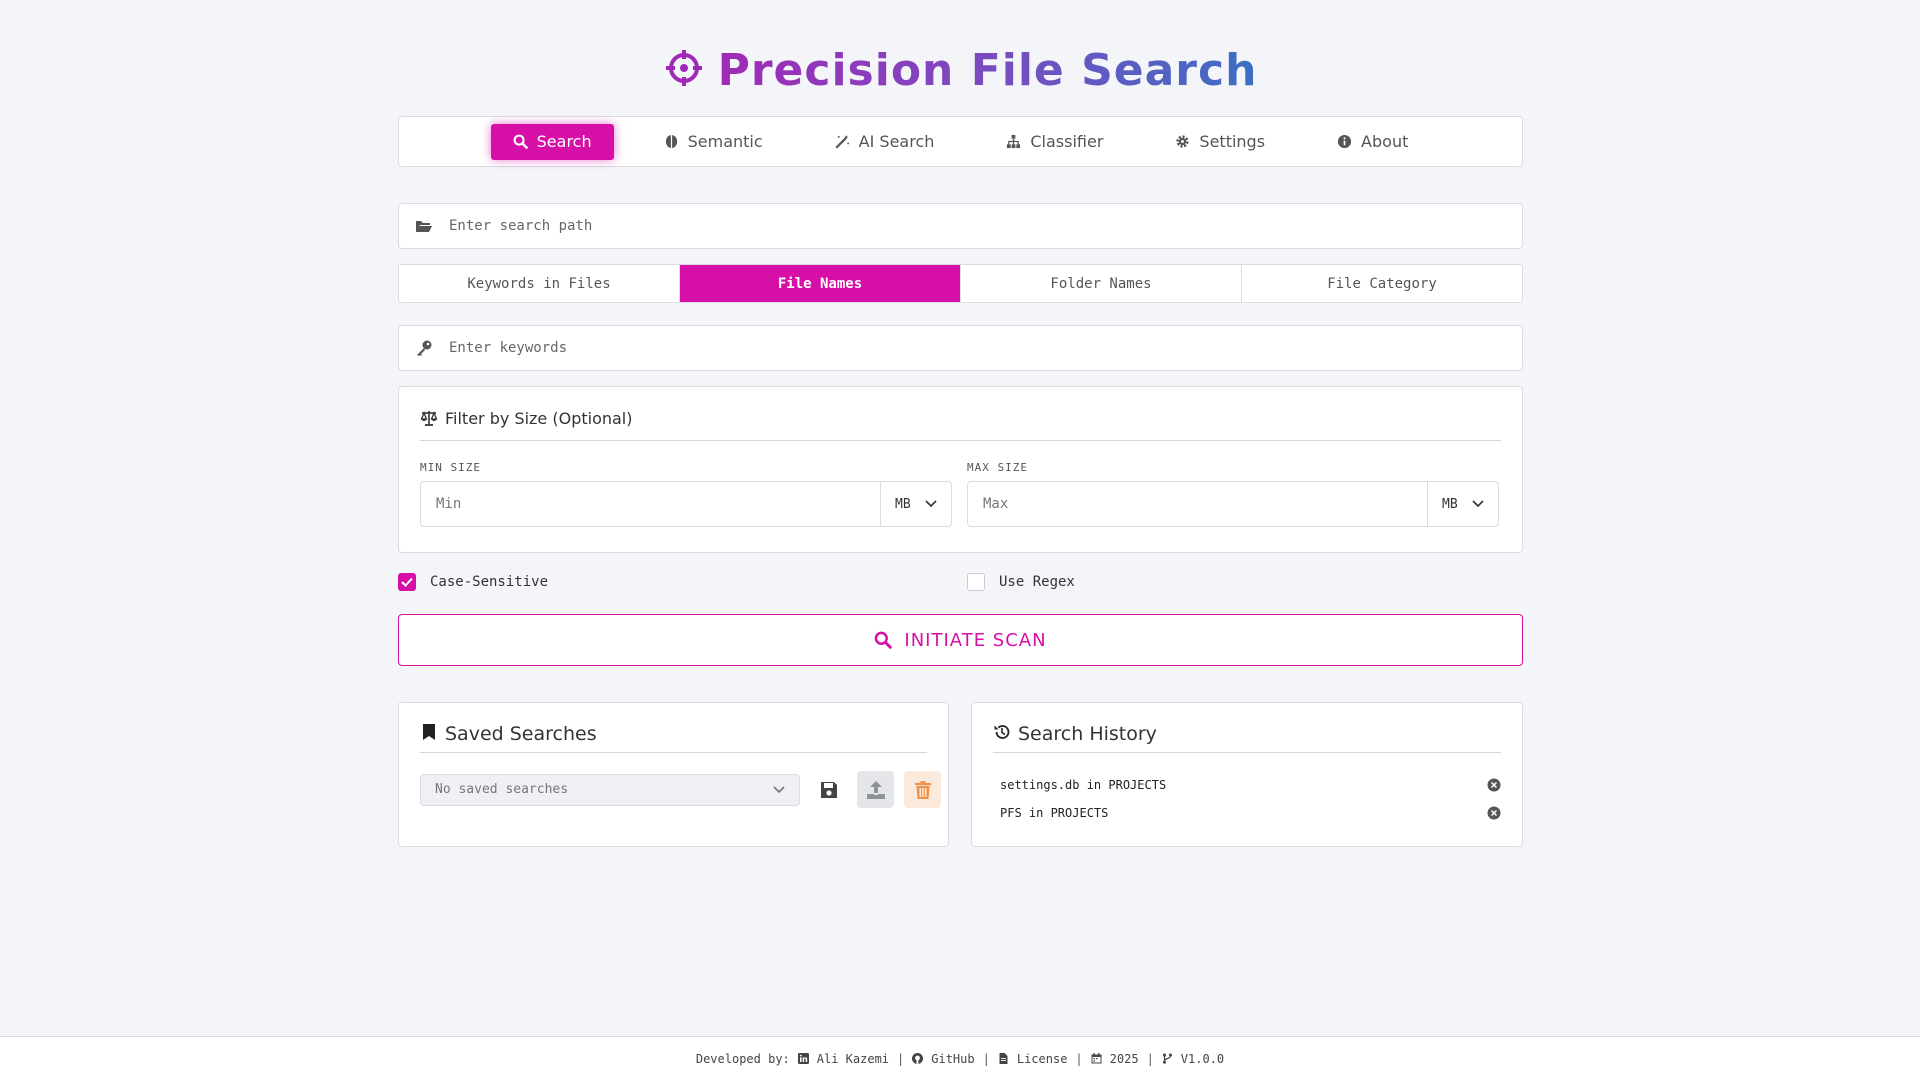 Image resolution: width=1920 pixels, height=1080 pixels. What do you see at coordinates (976, 582) in the screenshot?
I see `use-regex-checkbox` at bounding box center [976, 582].